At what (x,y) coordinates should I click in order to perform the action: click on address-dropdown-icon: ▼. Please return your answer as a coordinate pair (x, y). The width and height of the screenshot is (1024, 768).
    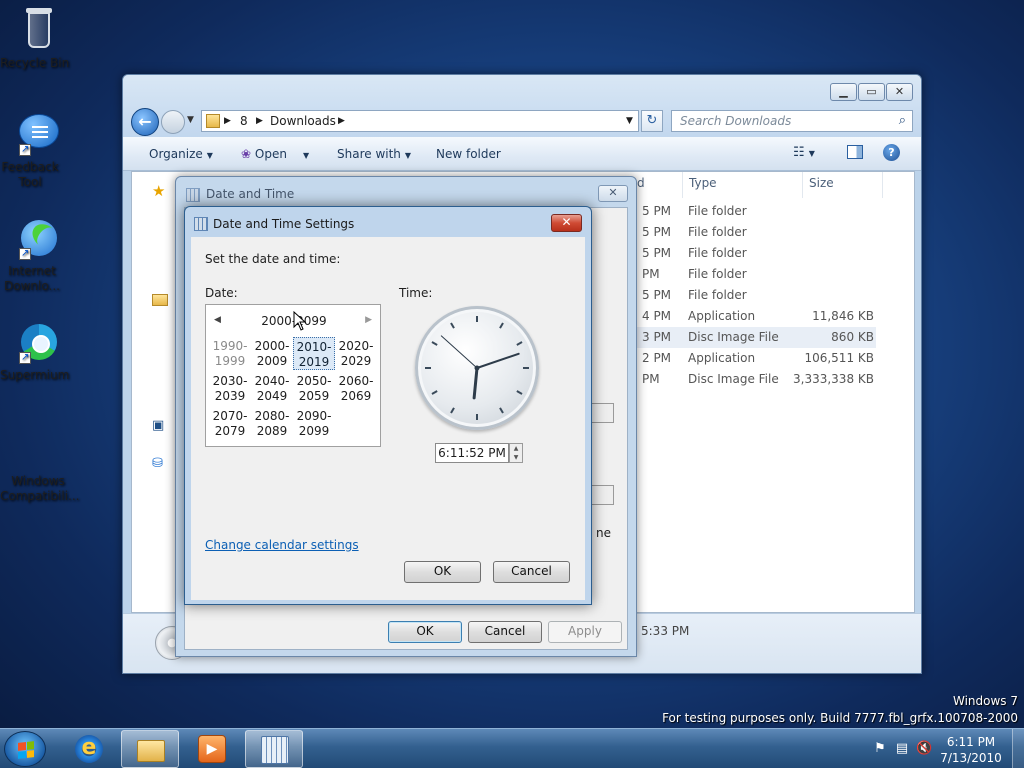
    Looking at the image, I should click on (629, 121).